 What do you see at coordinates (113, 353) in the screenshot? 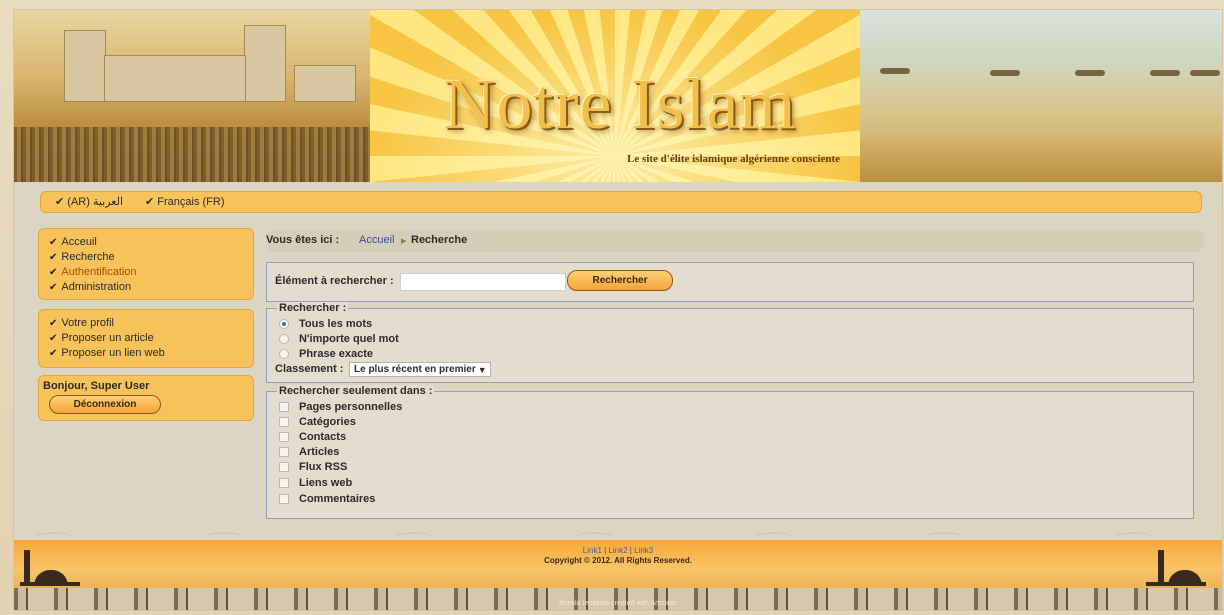
I see `menu-item-label: Proposer un lien web` at bounding box center [113, 353].